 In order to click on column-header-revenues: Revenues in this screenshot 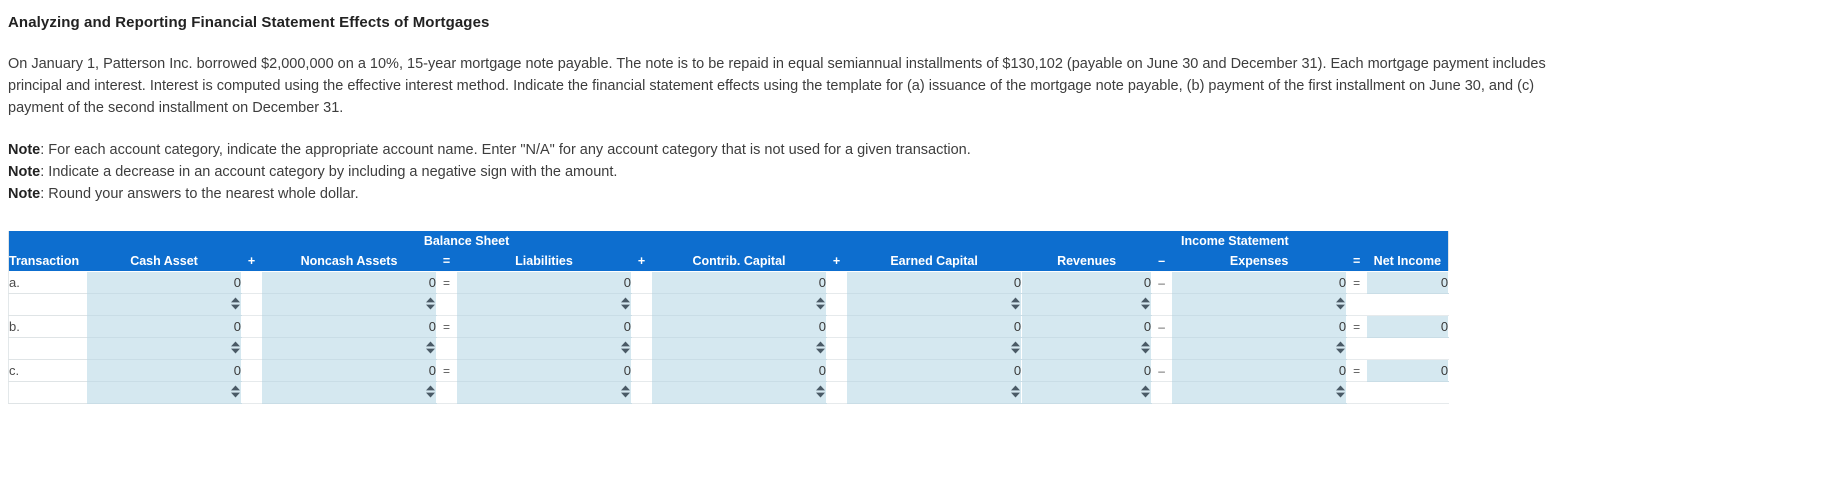, I will do `click(1086, 261)`.